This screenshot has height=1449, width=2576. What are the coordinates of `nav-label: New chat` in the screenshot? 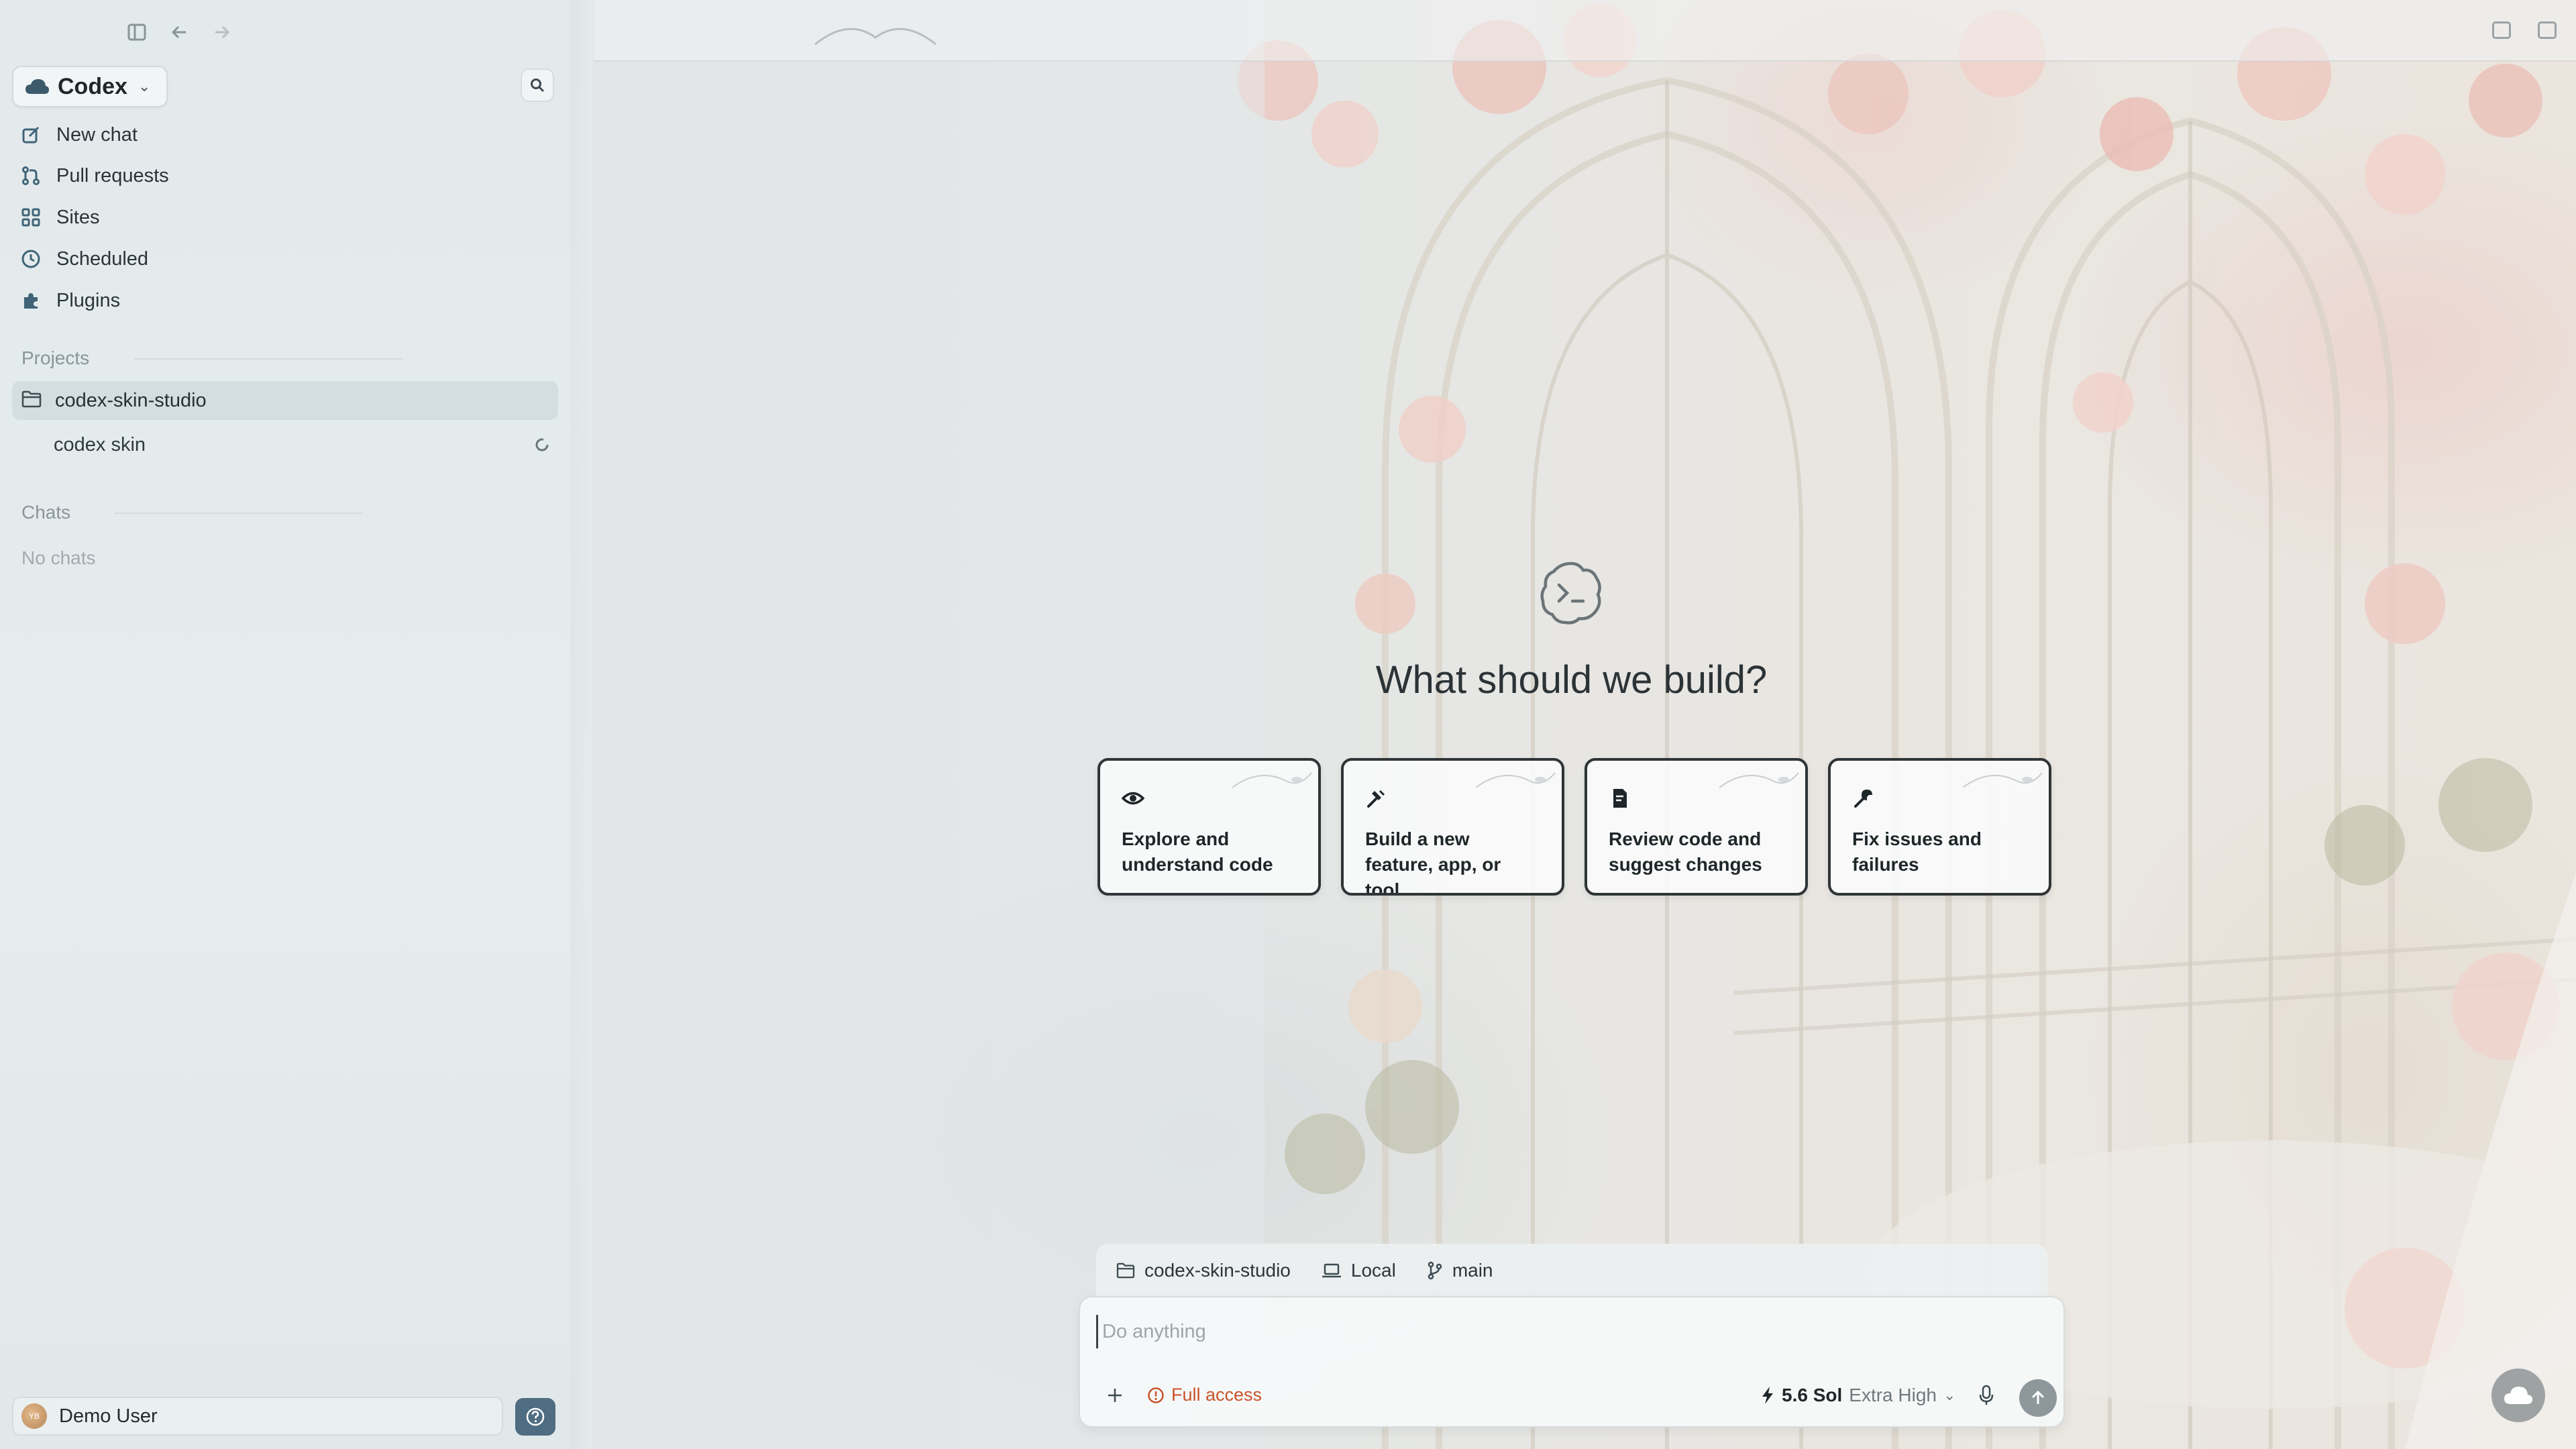 It's located at (97, 134).